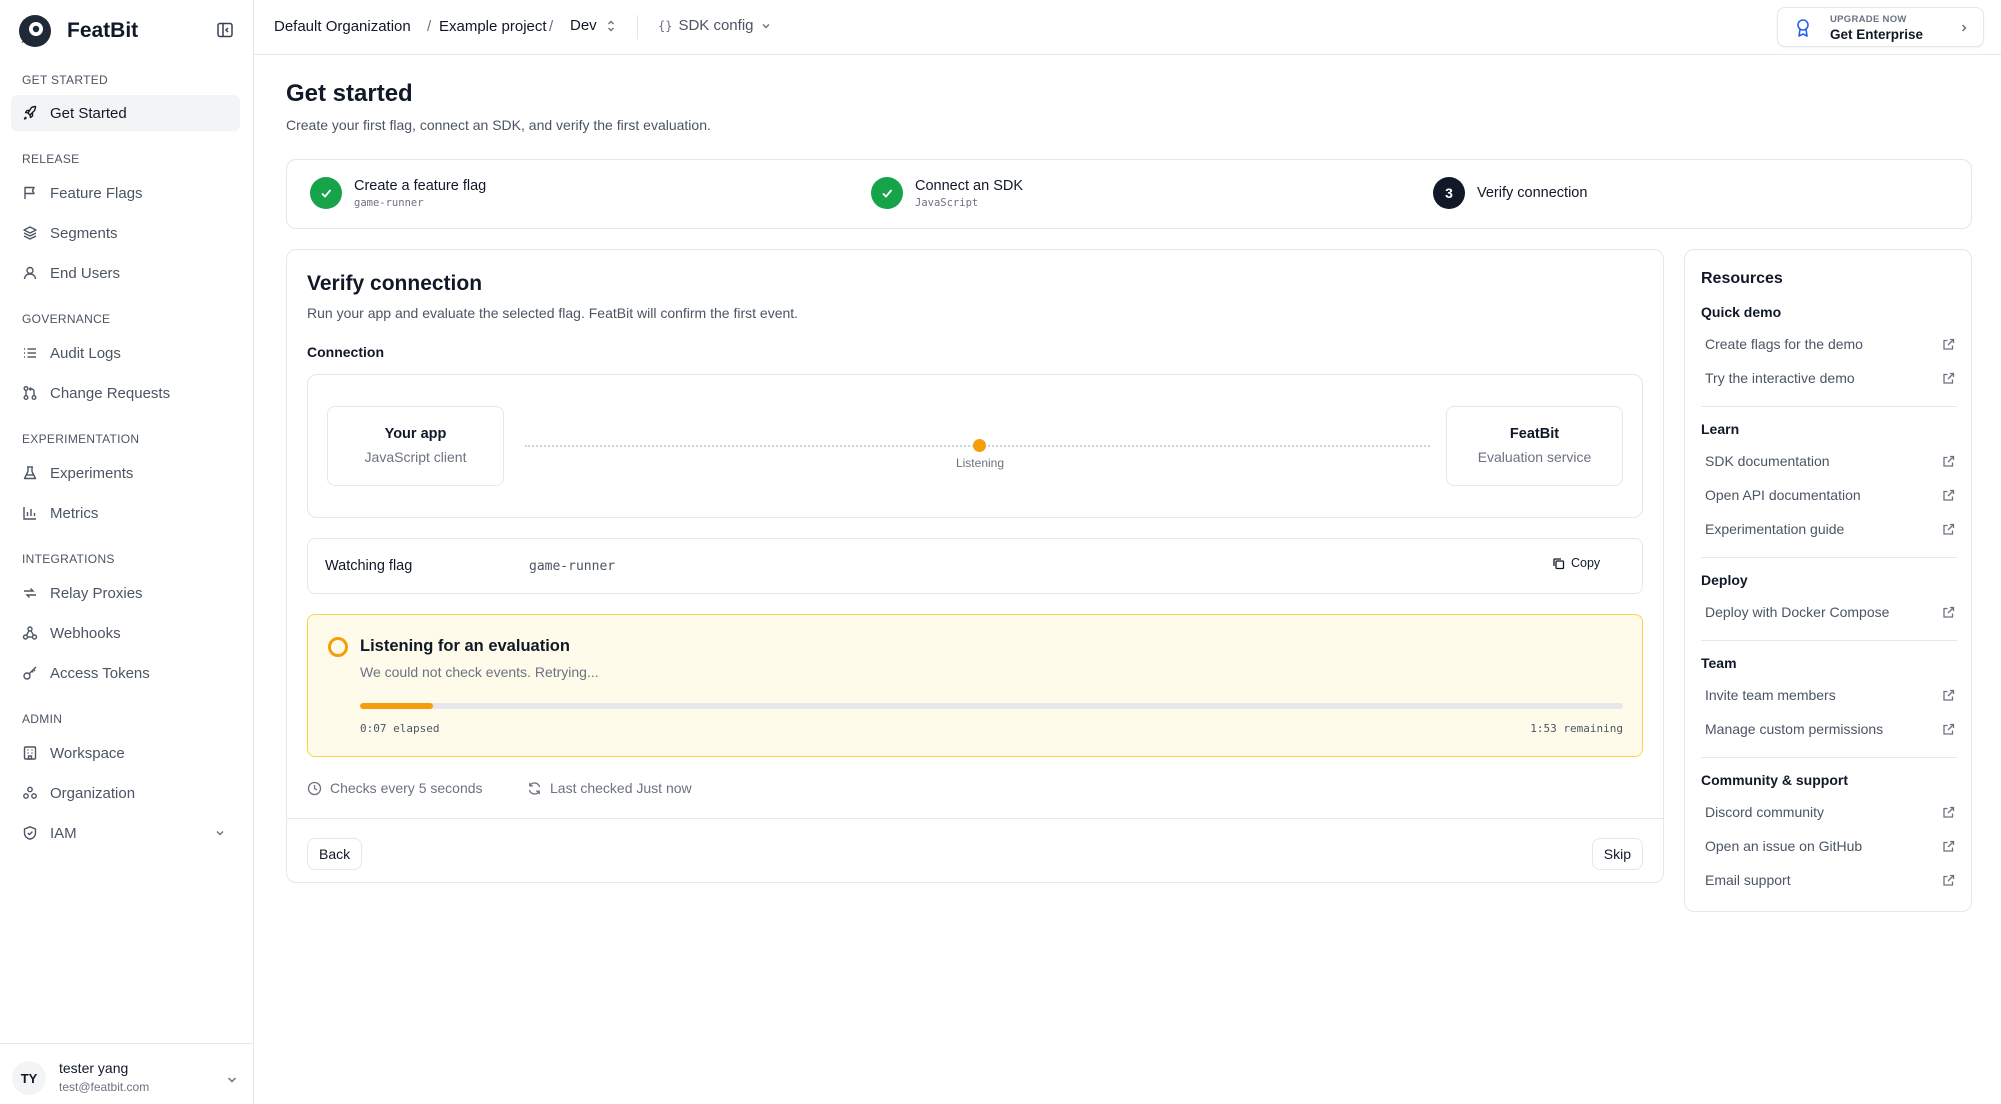  I want to click on sidebar-item-metrics: Metrics, so click(125, 513).